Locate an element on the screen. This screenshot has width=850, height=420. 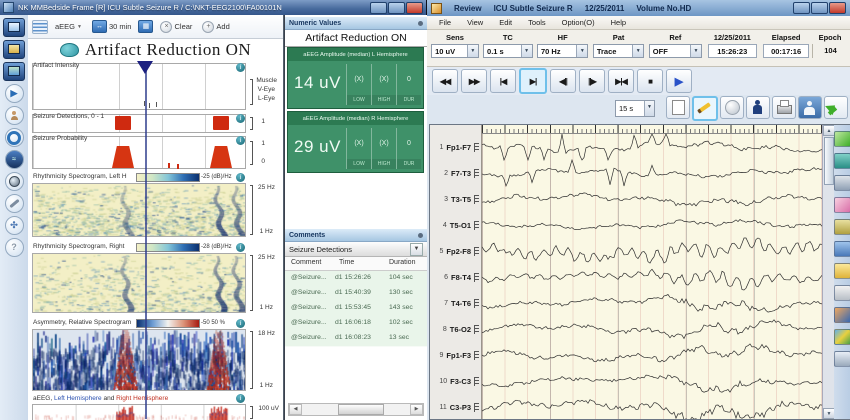
channel-label: F3-C3 is located at coordinates (460, 381).